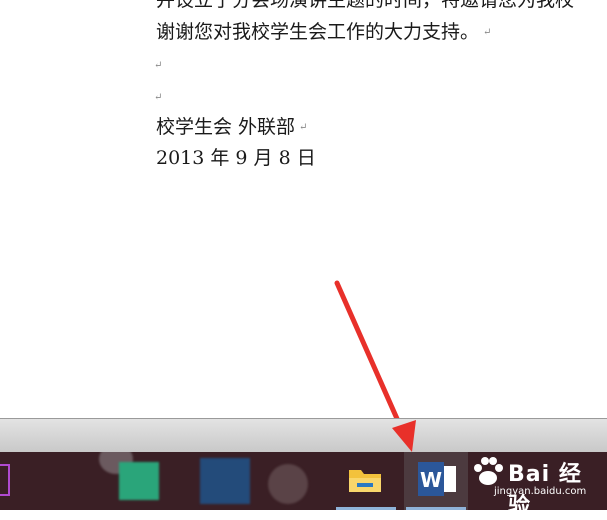 The height and width of the screenshot is (520, 607). I want to click on word-icon: W, so click(437, 479).